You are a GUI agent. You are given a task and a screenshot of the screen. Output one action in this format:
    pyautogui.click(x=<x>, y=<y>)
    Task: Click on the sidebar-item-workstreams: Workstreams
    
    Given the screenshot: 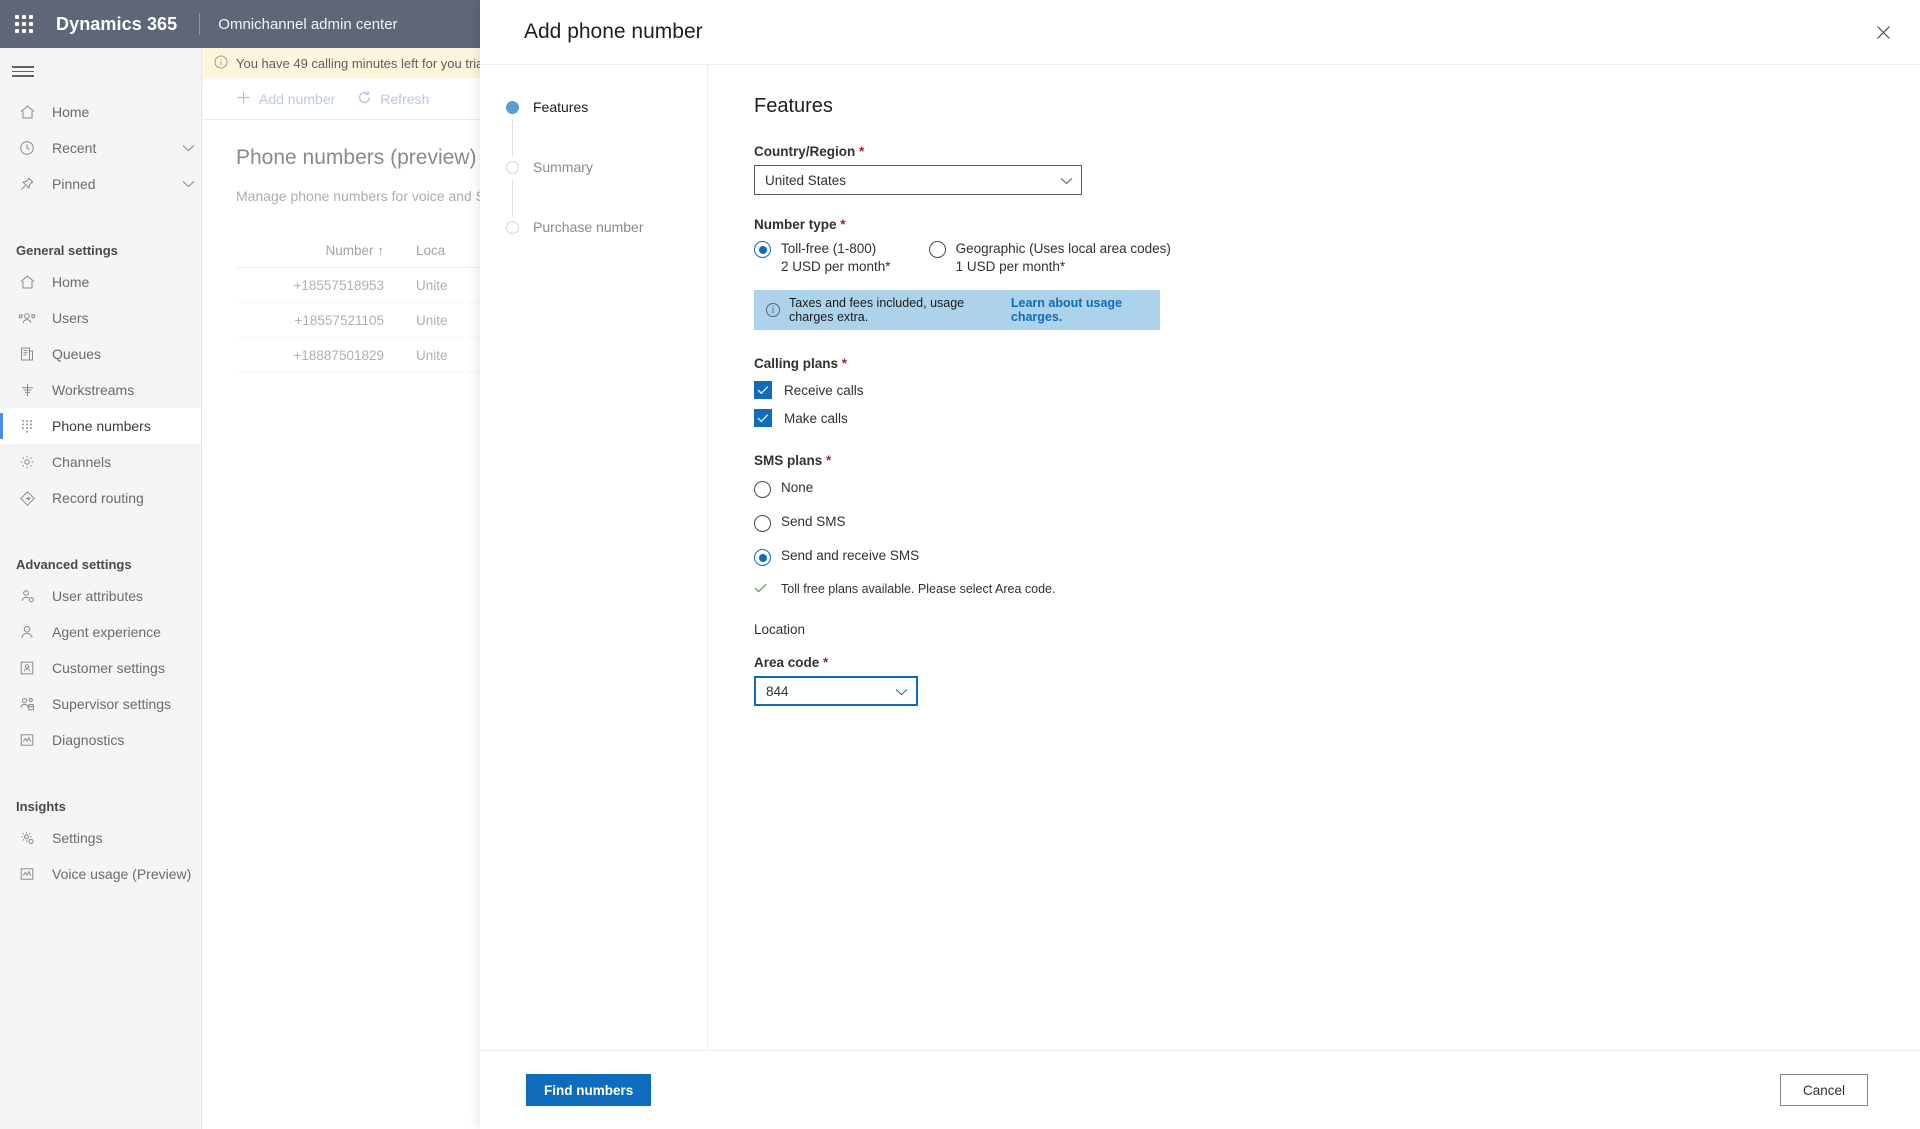 What is the action you would take?
    pyautogui.click(x=100, y=390)
    